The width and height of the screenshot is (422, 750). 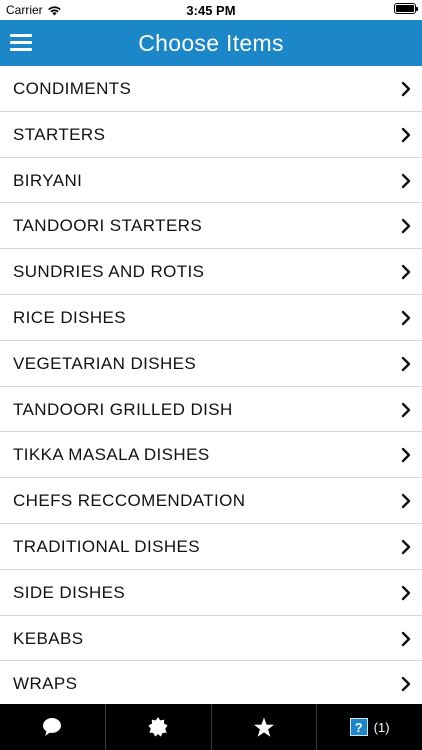 What do you see at coordinates (211, 272) in the screenshot?
I see `list-item: SUNDRIES AND ROTIS` at bounding box center [211, 272].